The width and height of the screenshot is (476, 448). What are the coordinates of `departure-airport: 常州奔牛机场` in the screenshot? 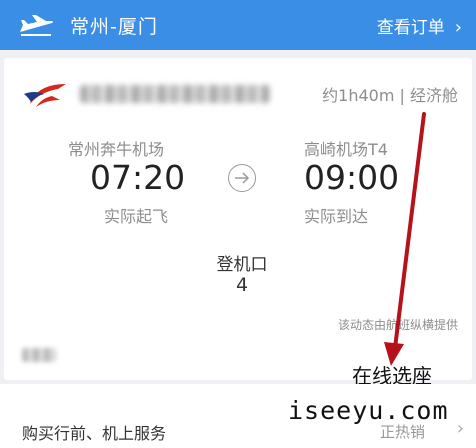 It's located at (116, 149).